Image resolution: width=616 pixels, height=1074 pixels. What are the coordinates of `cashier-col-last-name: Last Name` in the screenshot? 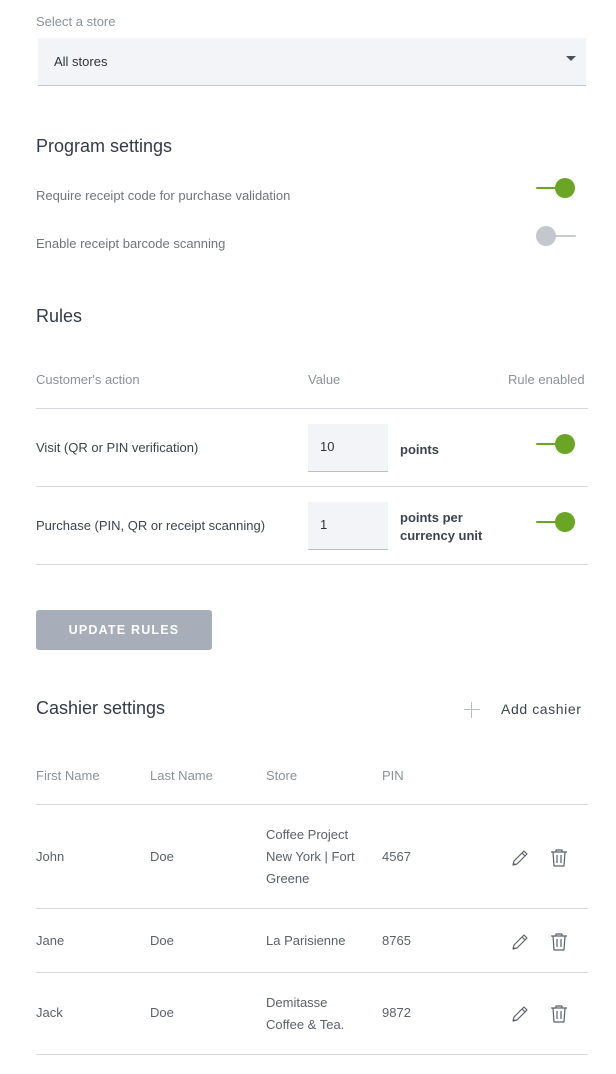 It's located at (181, 775).